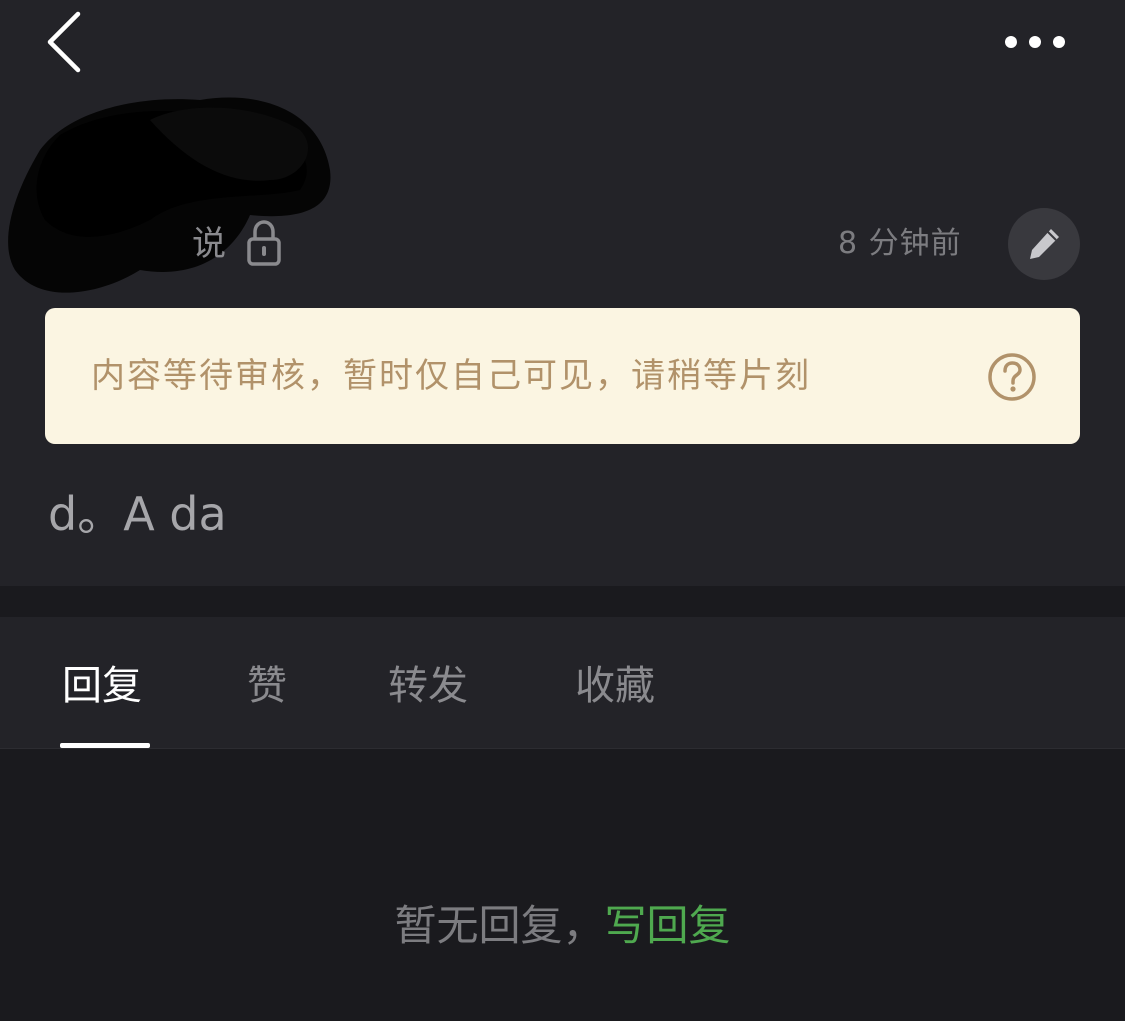 The width and height of the screenshot is (1125, 1021). I want to click on chevron-left-icon, so click(64, 42).